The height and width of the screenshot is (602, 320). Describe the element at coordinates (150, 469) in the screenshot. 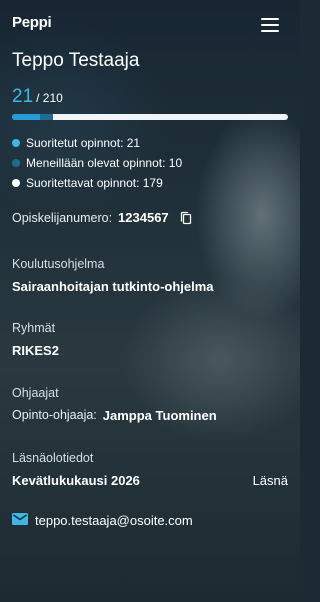

I see `attendance-section: Läsnäolotiedot Kevätlukukausi 2026 Läsnä` at that location.